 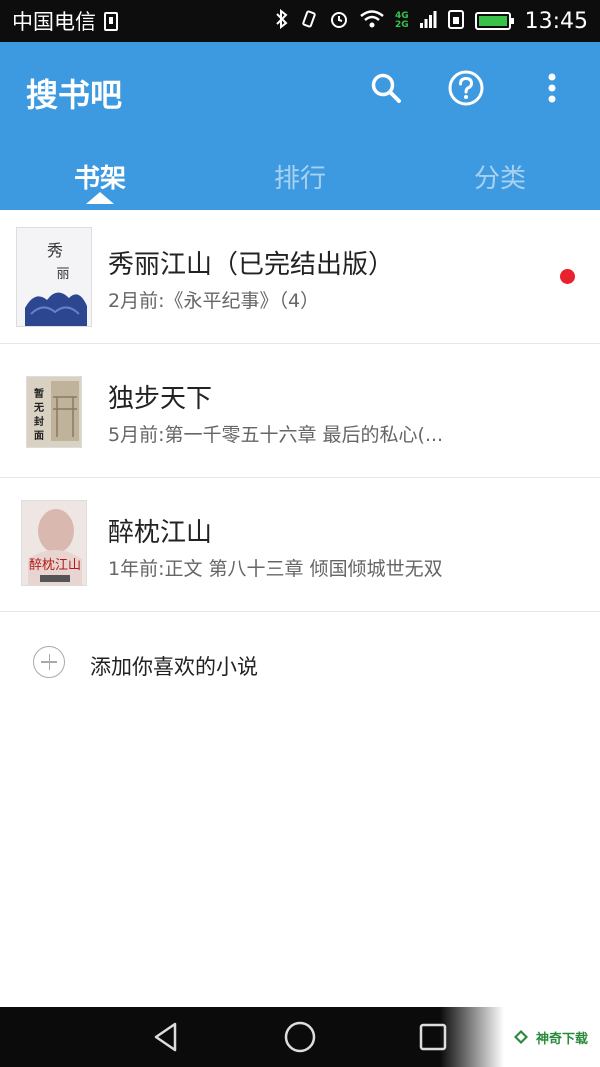 I want to click on status-icons: 4G 2G 13:45, so click(x=431, y=21).